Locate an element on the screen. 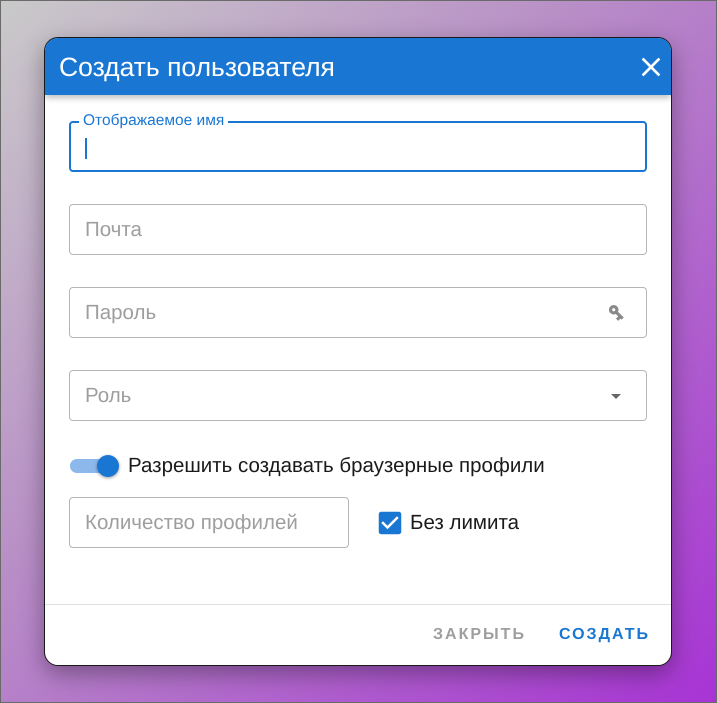 The width and height of the screenshot is (717, 703). field-label: Почта is located at coordinates (113, 230).